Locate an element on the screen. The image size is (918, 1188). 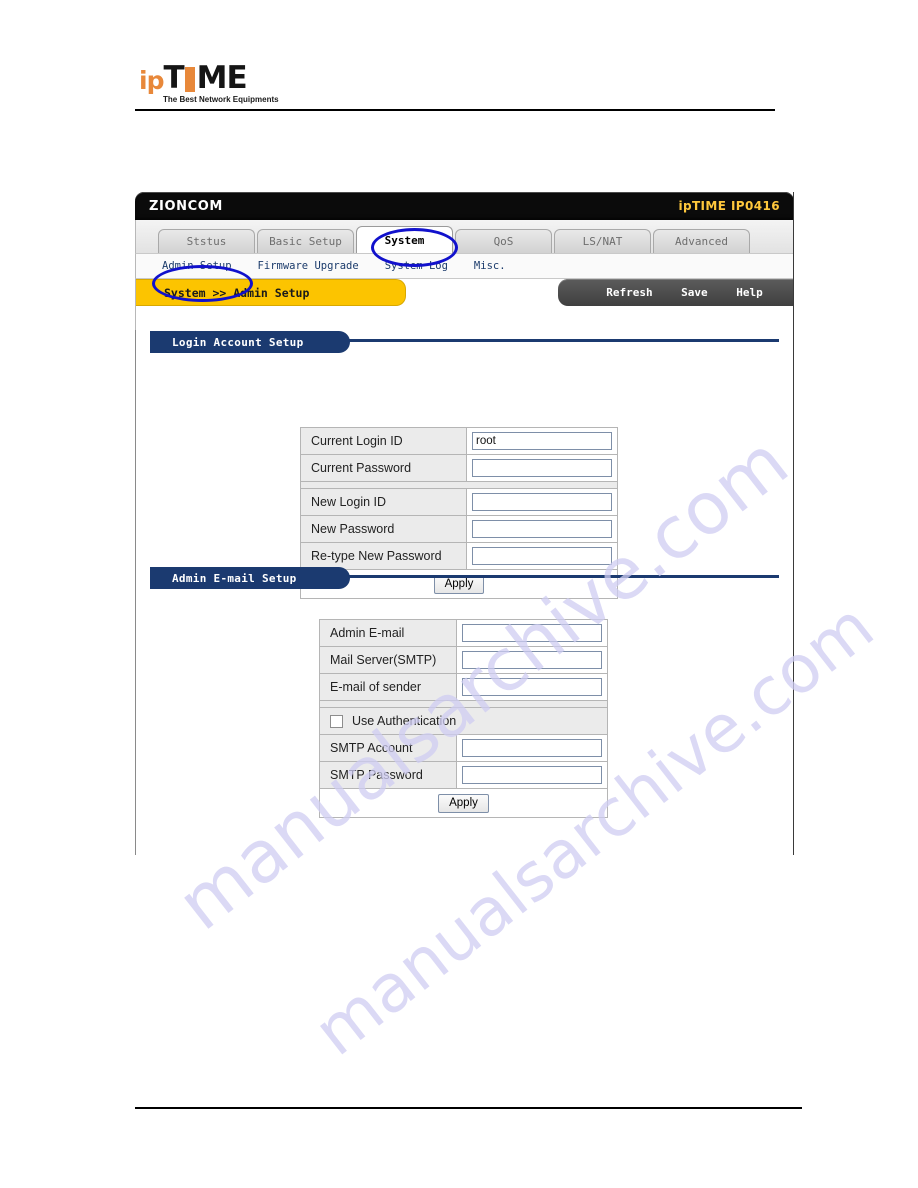
cell-current-password is located at coordinates (542, 468).